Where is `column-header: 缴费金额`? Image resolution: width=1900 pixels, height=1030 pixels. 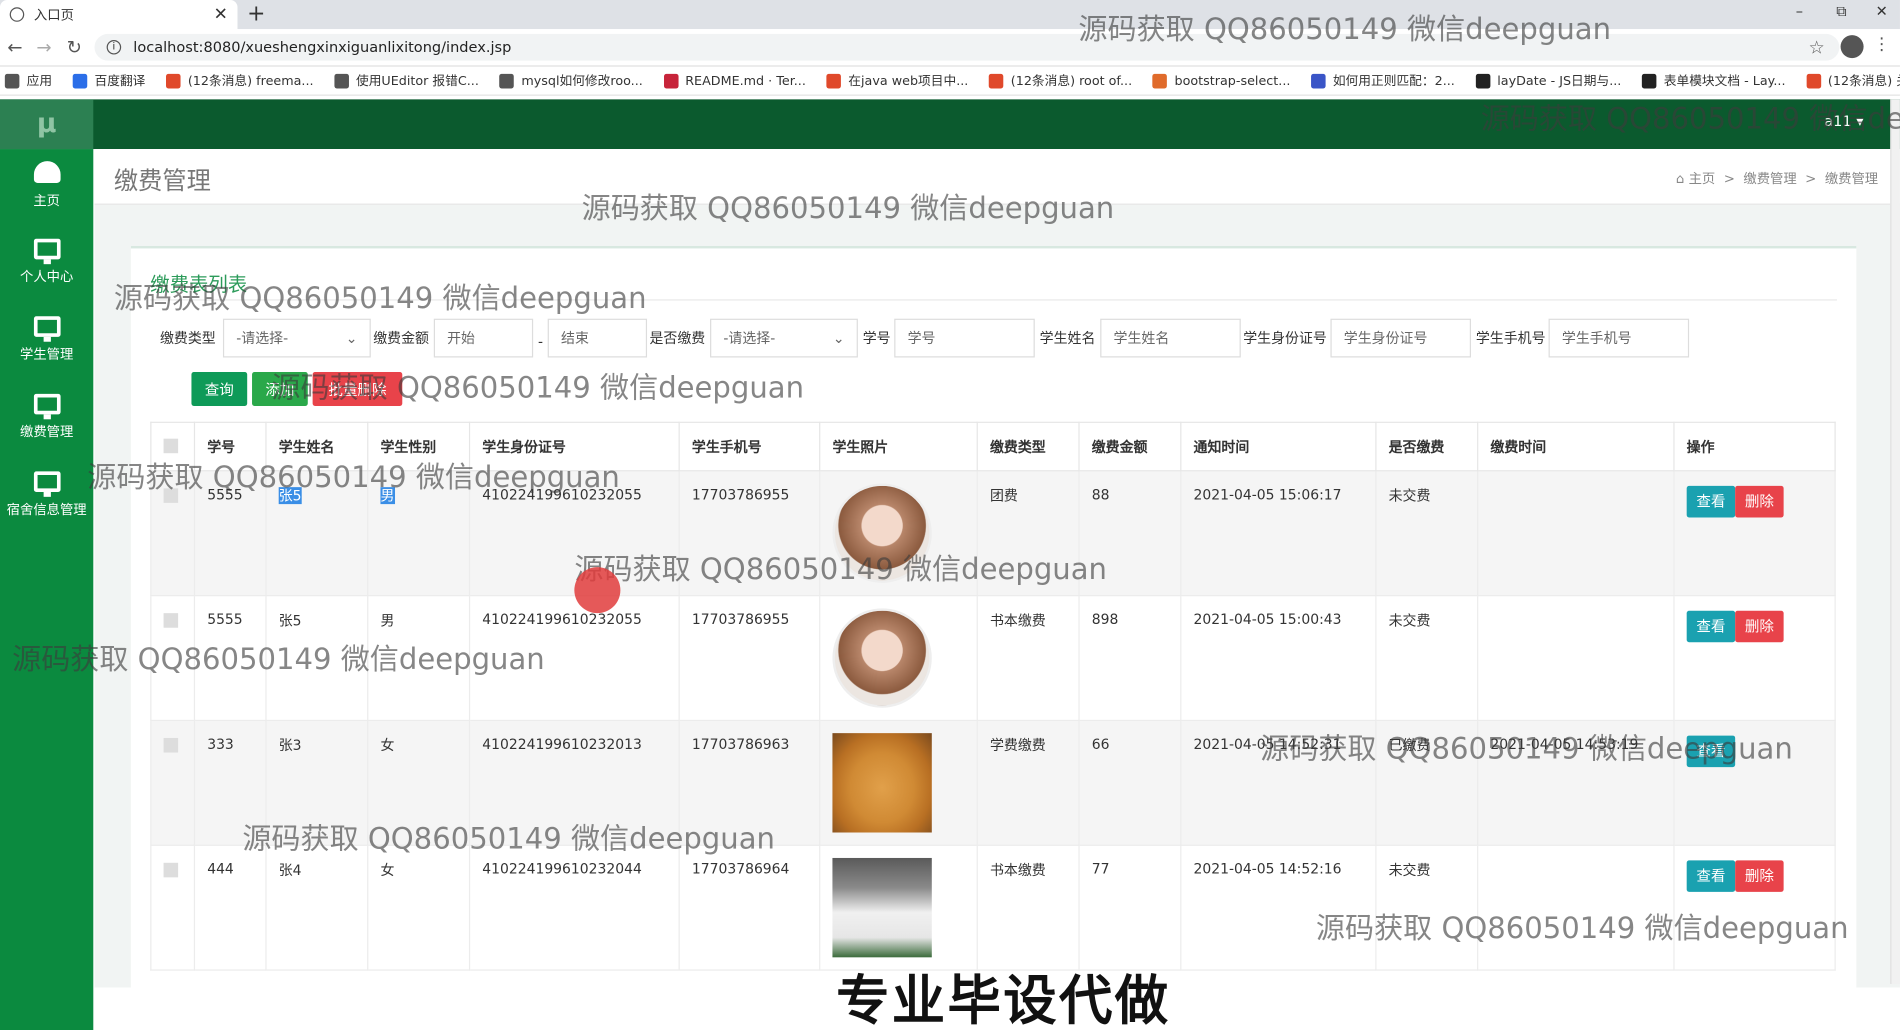
column-header: 缴费金额 is located at coordinates (1130, 446).